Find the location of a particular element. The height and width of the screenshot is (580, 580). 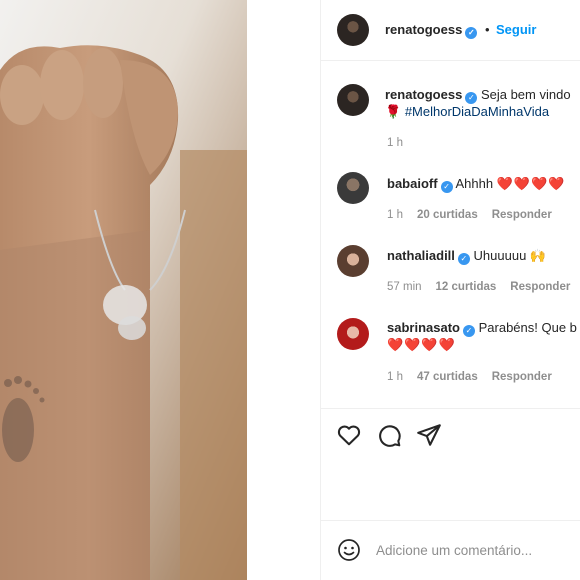

comment-2-reply-button: Responder is located at coordinates (540, 287).